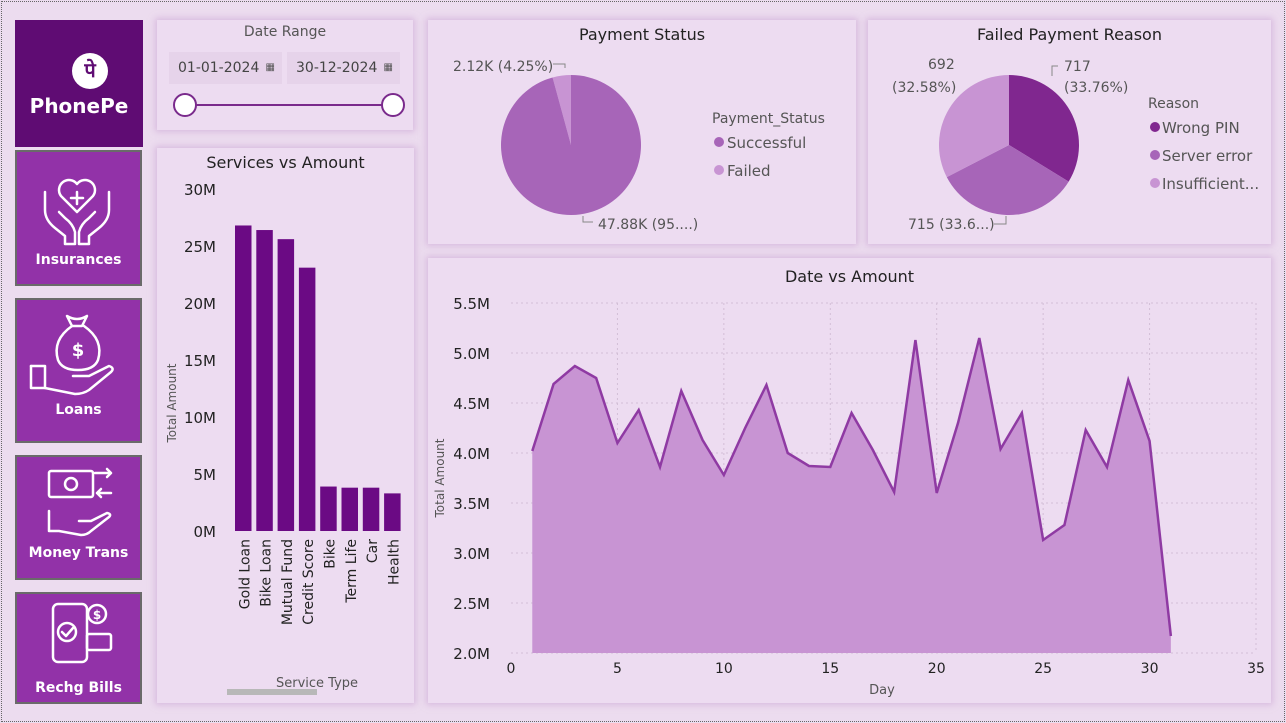 The image size is (1286, 723). What do you see at coordinates (394, 562) in the screenshot?
I see `x-tick-label: Health` at bounding box center [394, 562].